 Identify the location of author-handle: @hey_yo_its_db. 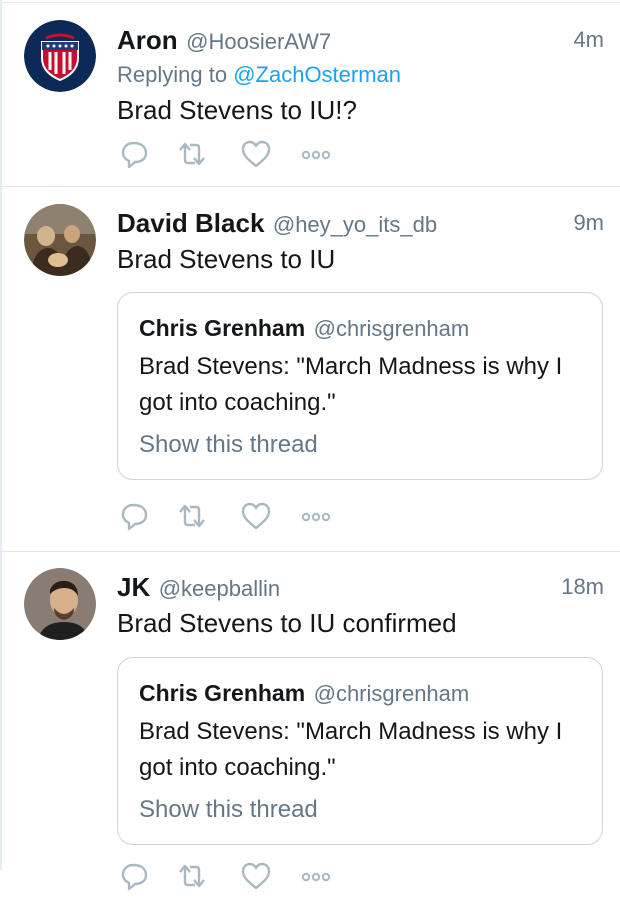
(355, 224).